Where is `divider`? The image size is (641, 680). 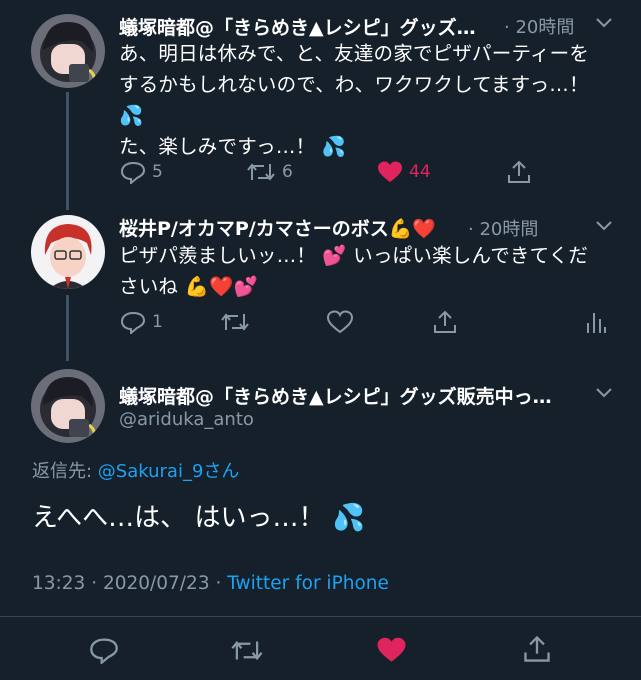 divider is located at coordinates (320, 616).